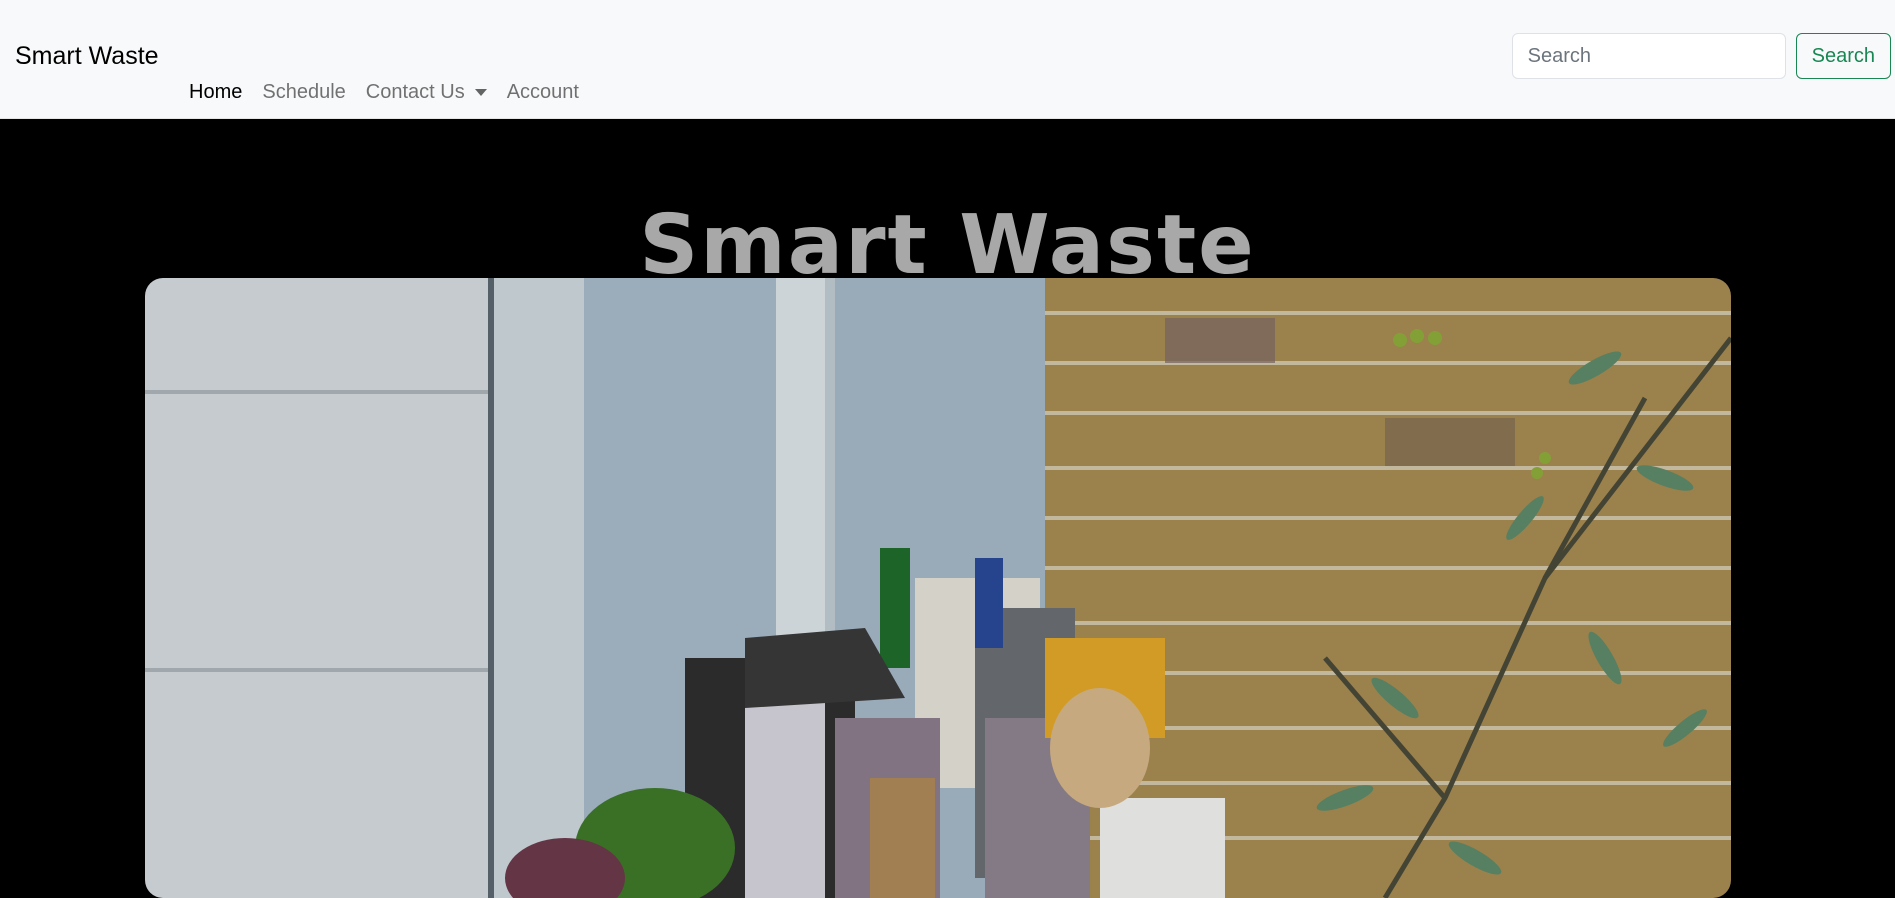 The width and height of the screenshot is (1895, 898). What do you see at coordinates (415, 92) in the screenshot?
I see `nav-link-contact-us-label: Contact Us` at bounding box center [415, 92].